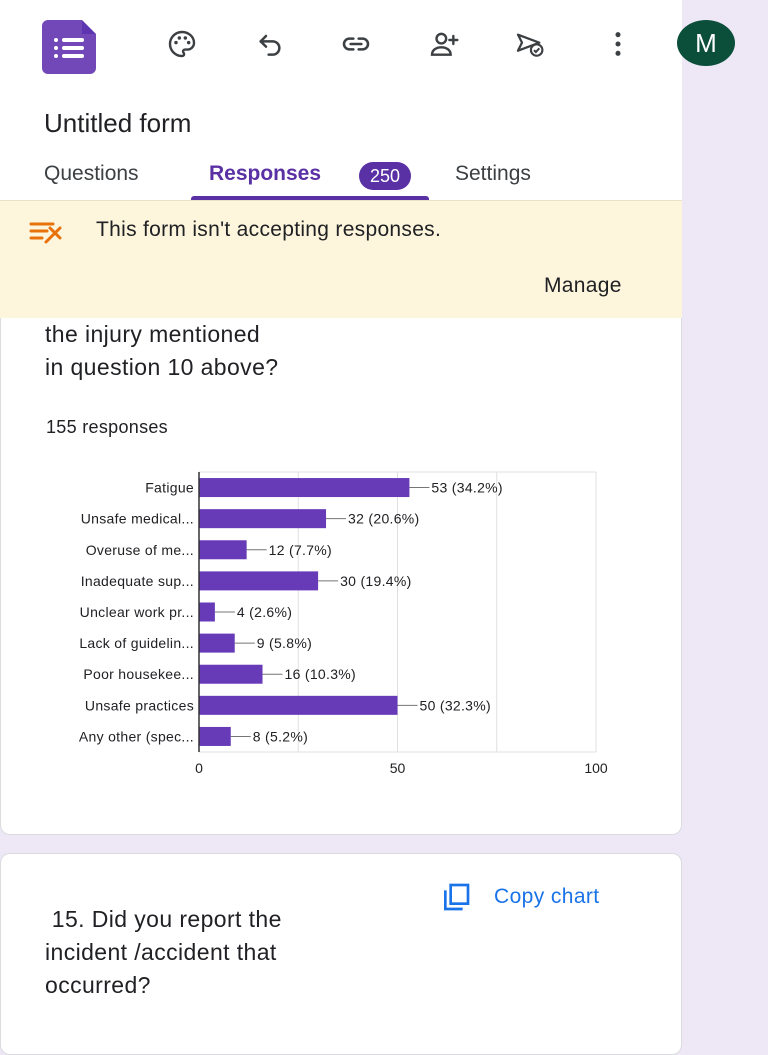 Image resolution: width=768 pixels, height=1055 pixels. I want to click on right-margin, so click(725, 512).